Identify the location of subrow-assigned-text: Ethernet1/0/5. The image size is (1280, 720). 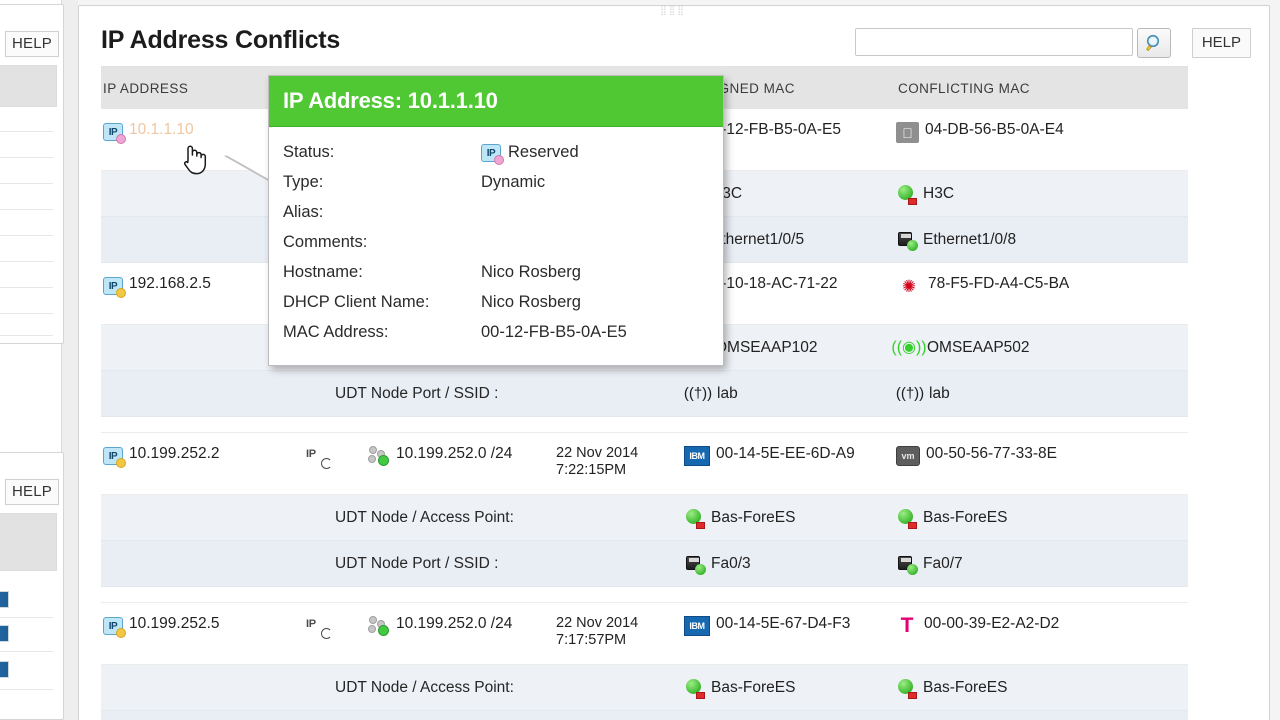
(758, 239).